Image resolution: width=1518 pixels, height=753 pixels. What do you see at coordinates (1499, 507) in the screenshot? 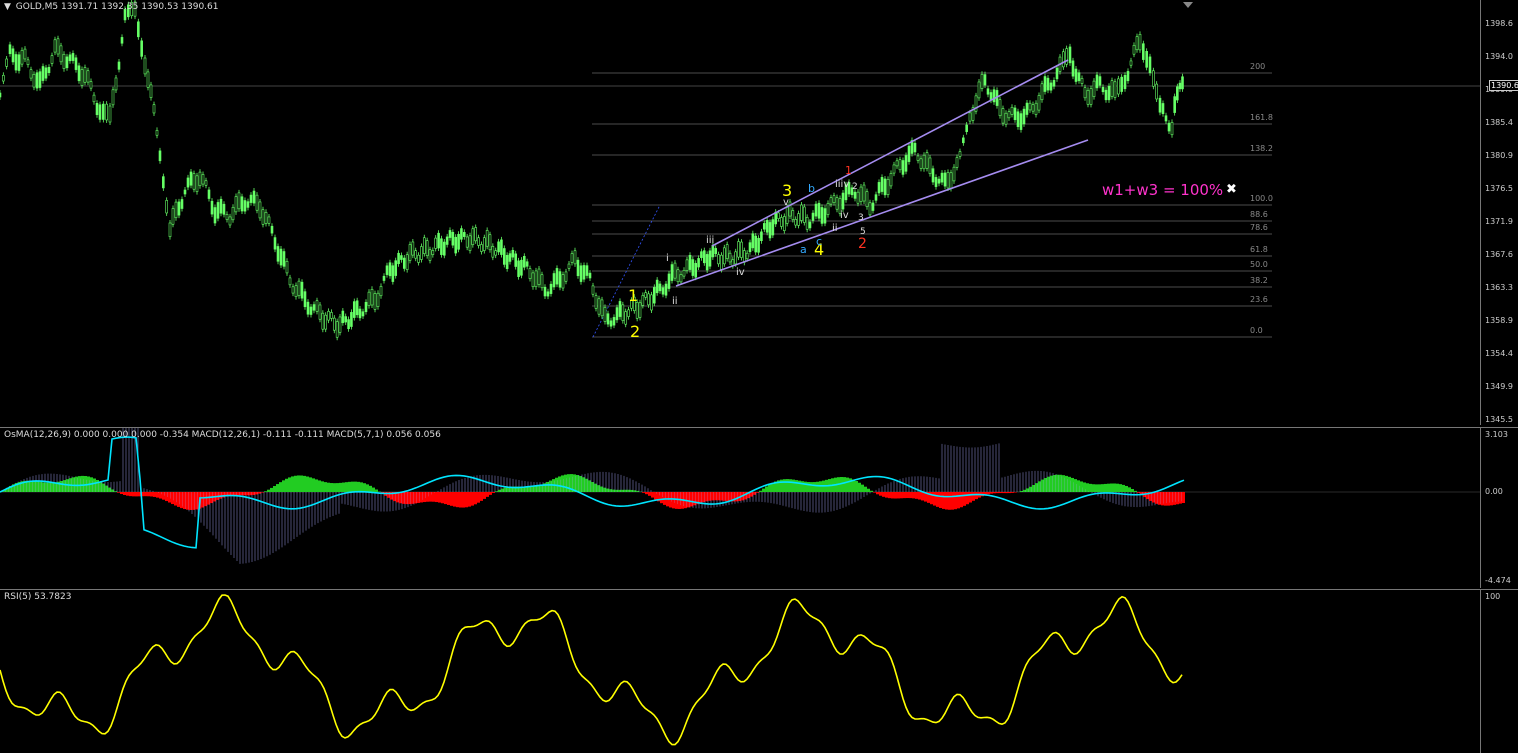
I see `macd-axis: 3.103 0.00 -4.474` at bounding box center [1499, 507].